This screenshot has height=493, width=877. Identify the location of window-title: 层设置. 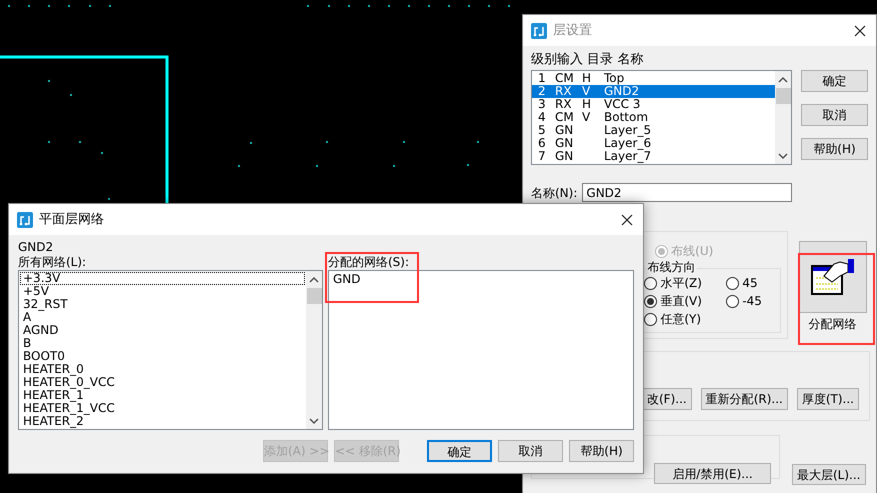
(572, 31).